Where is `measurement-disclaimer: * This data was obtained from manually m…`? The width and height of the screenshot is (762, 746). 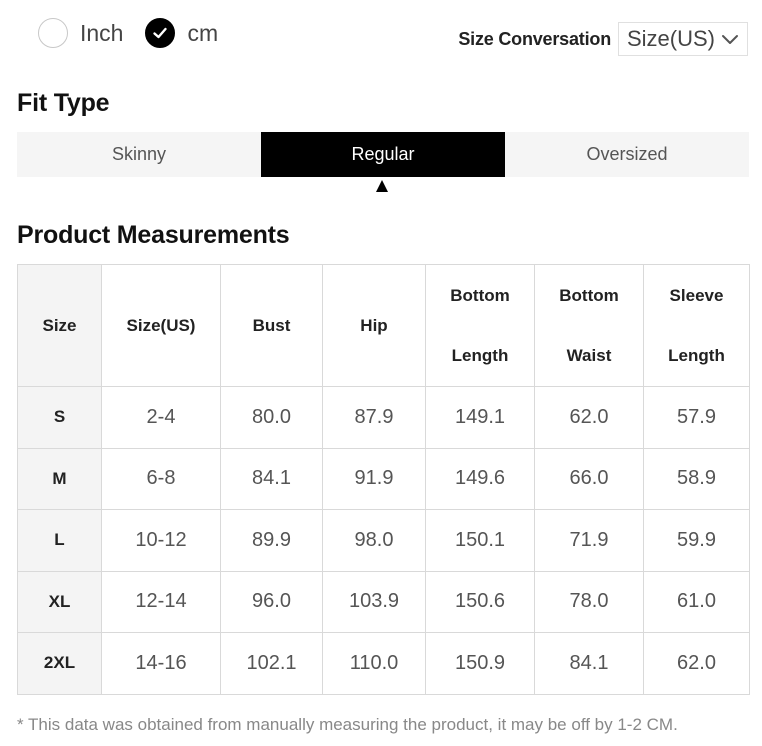
measurement-disclaimer: * This data was obtained from manually m… is located at coordinates (347, 724).